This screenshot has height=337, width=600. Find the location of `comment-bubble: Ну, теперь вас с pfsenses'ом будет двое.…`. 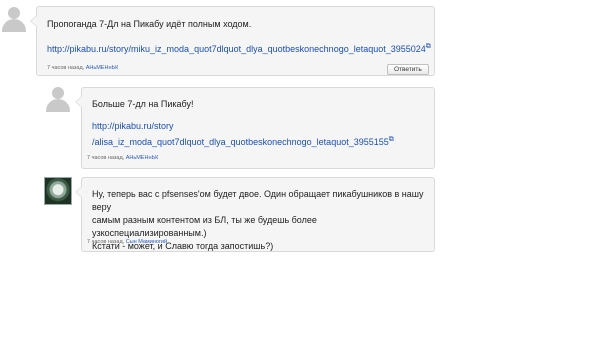

comment-bubble: Ну, теперь вас с pfsenses'ом будет двое.… is located at coordinates (255, 214).